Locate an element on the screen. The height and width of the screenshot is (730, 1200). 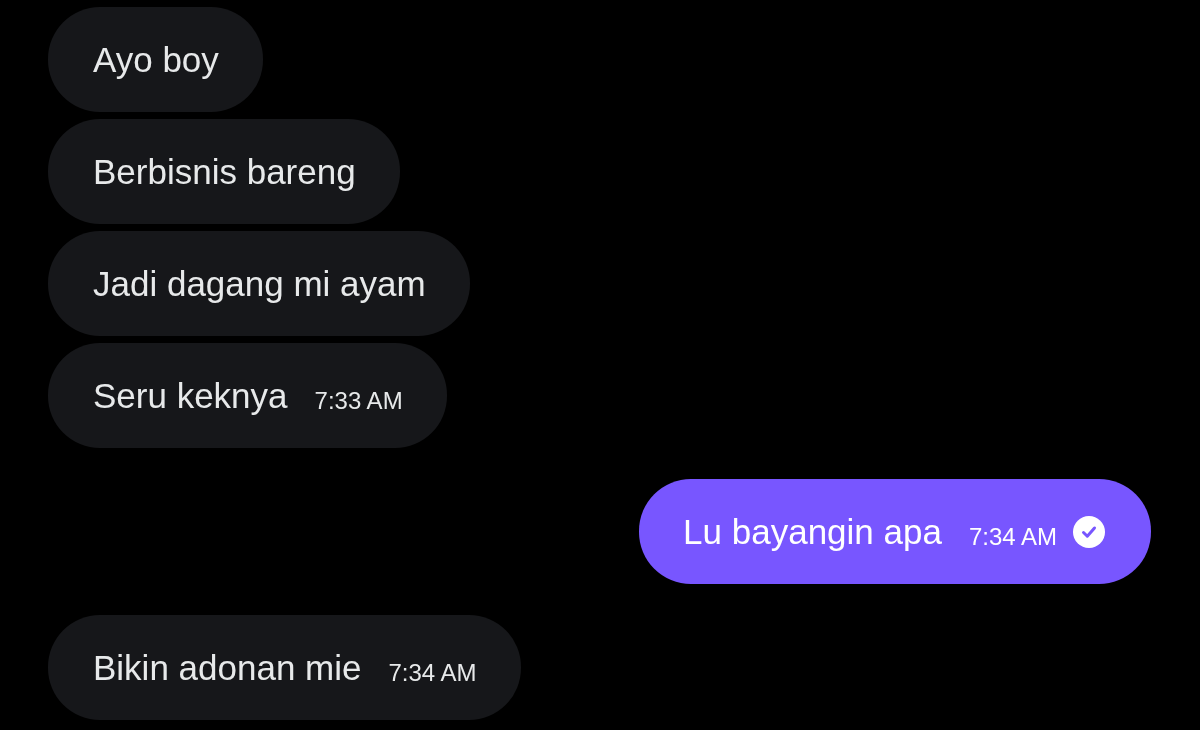
message-text: Jadi dagang mi ayam is located at coordinates (259, 283).